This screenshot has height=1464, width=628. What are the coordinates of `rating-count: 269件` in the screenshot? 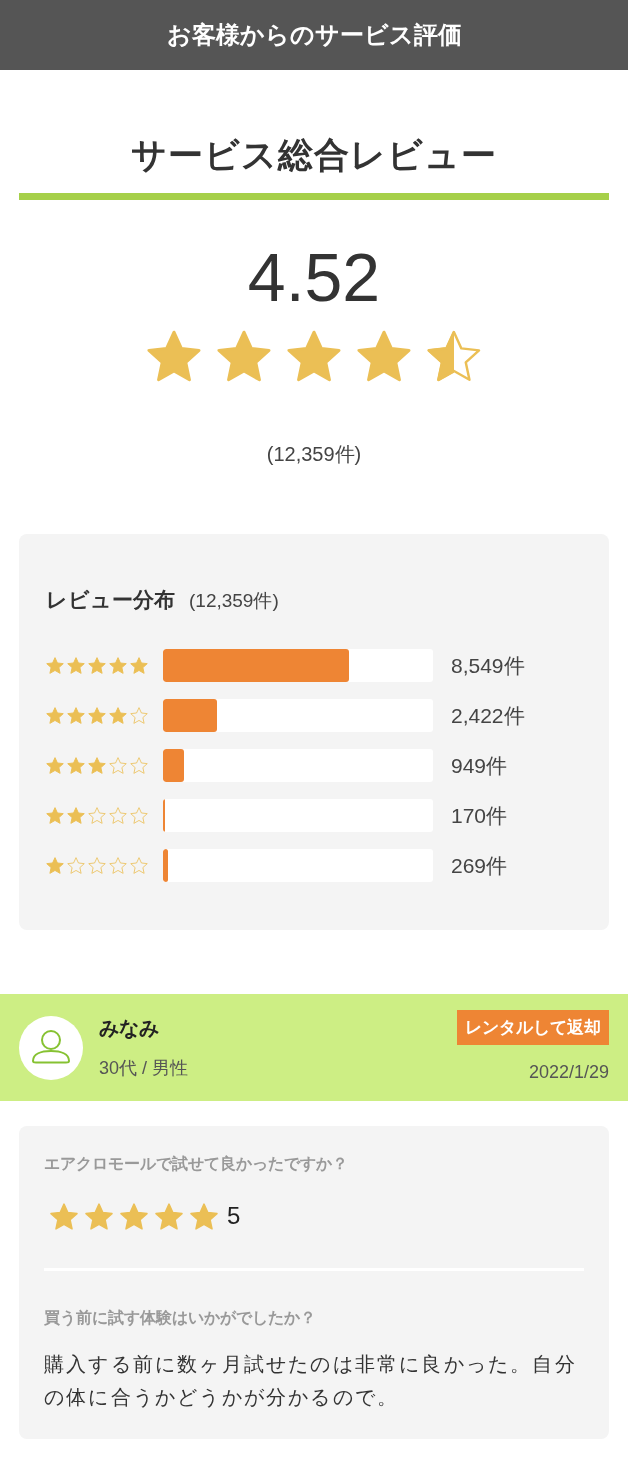 It's located at (479, 865).